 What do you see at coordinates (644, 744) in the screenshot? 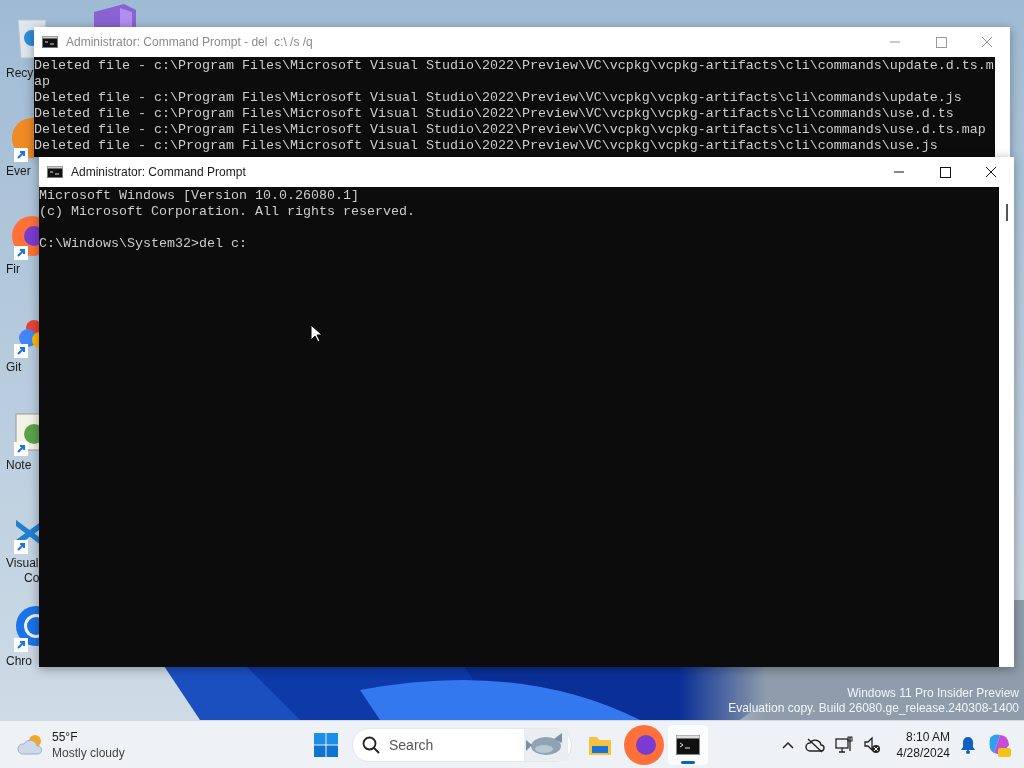
I see `firefox-icon` at bounding box center [644, 744].